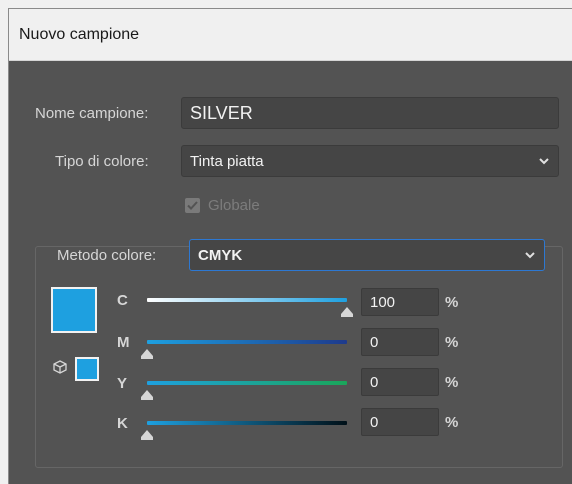  Describe the element at coordinates (221, 112) in the screenshot. I see `swatch-name-value: SILVER` at that location.